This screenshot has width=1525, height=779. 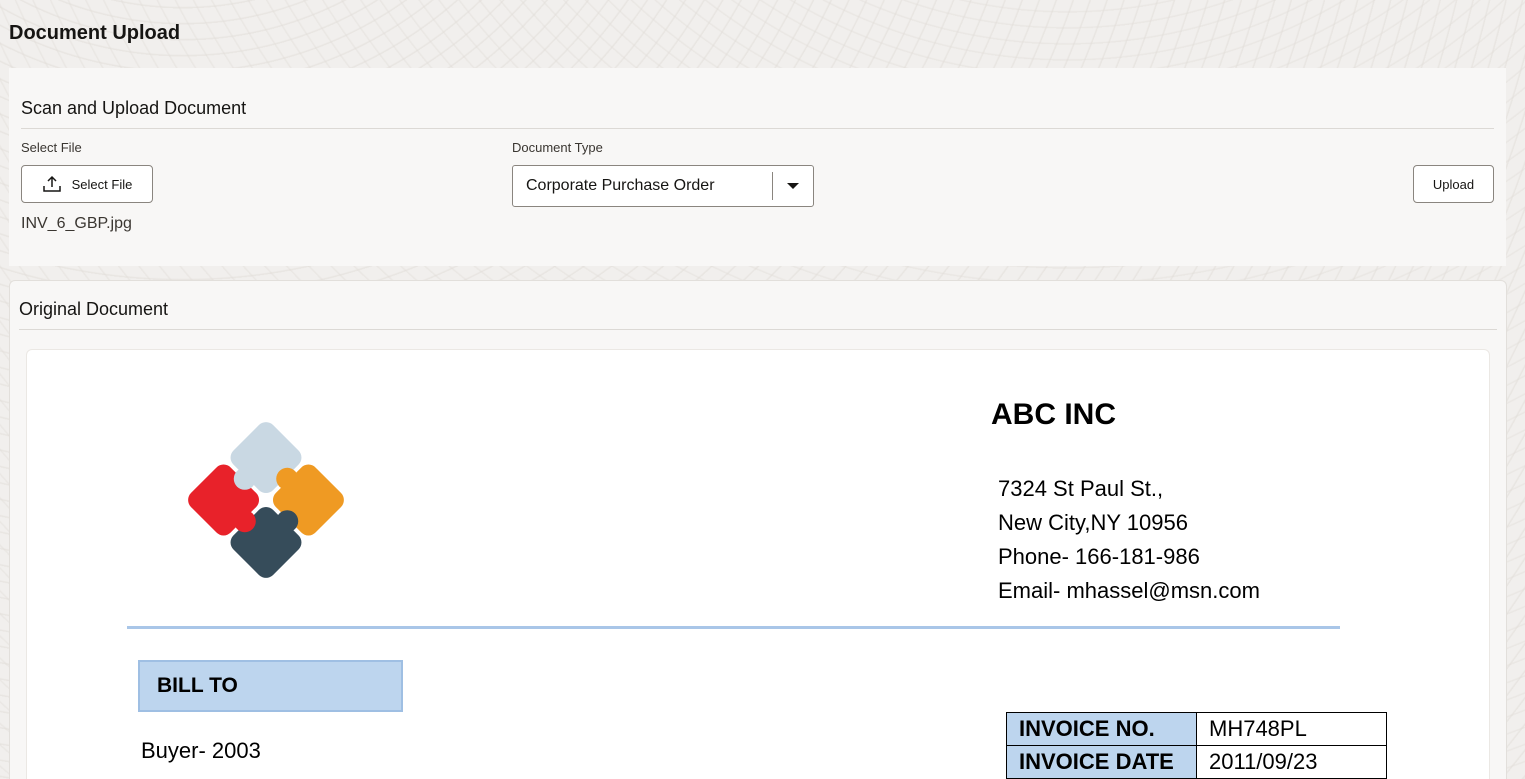 What do you see at coordinates (1099, 556) in the screenshot?
I see `phone-line: Phone- 166-181-986` at bounding box center [1099, 556].